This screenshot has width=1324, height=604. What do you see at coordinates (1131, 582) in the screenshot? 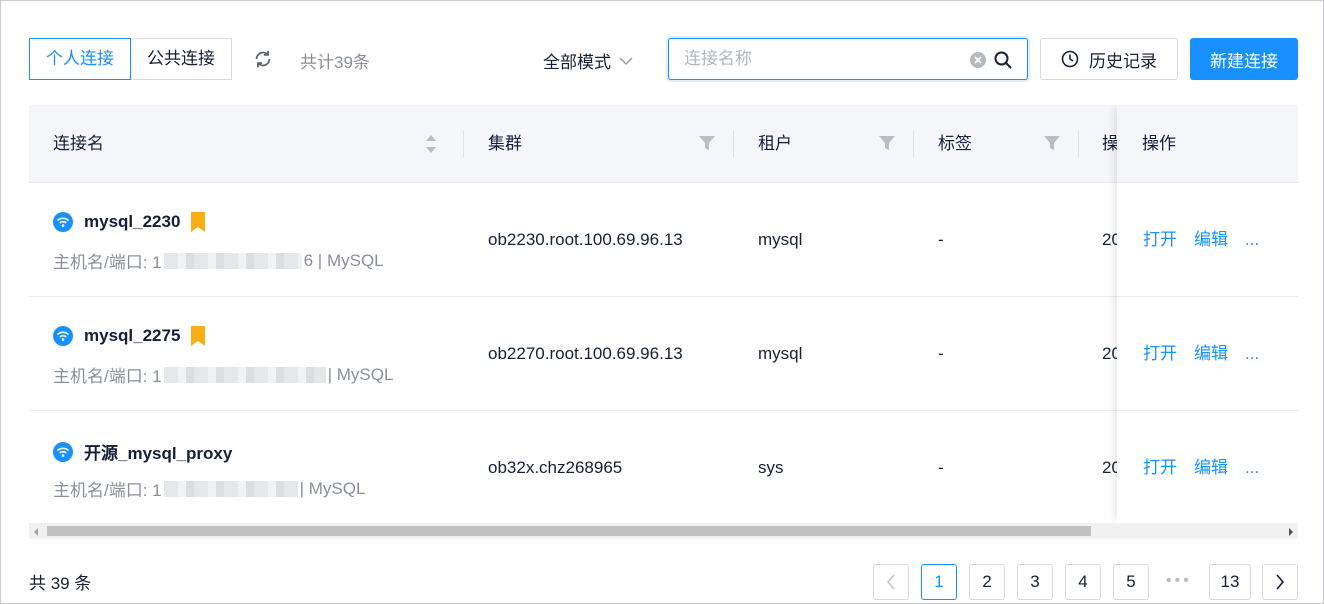
I see `page-button-5: 5` at bounding box center [1131, 582].